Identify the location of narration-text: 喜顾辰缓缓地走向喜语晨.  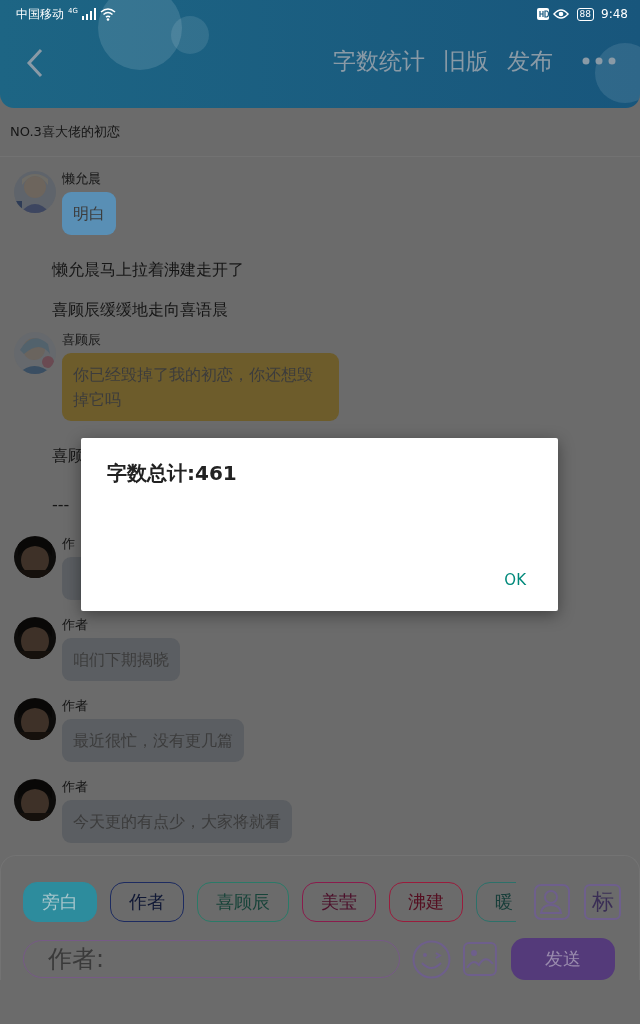
(140, 310).